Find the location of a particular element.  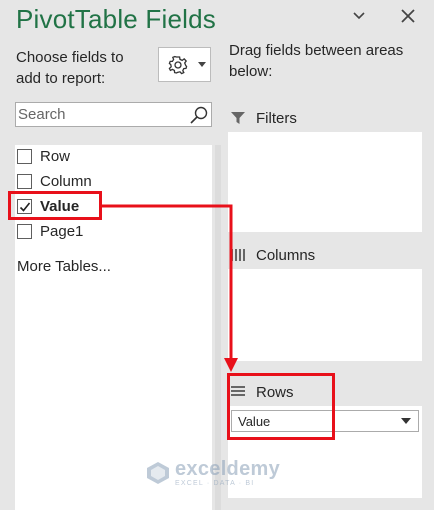

dropdown-arrow-icon is located at coordinates (406, 421).